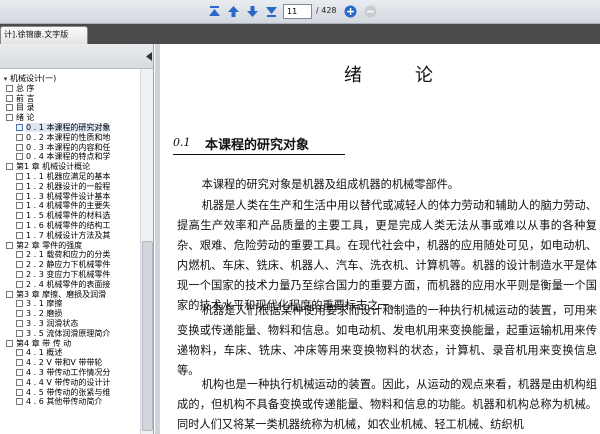  I want to click on toc-item: 3 . 3 润滑状态, so click(70, 324).